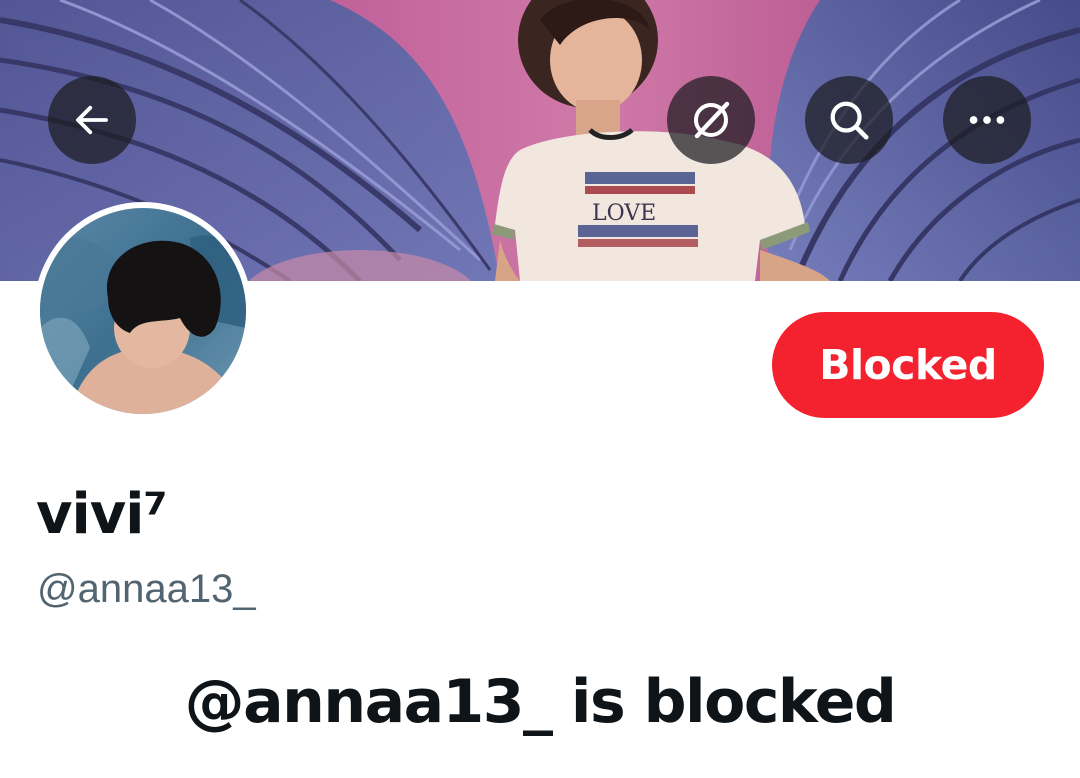 The image size is (1080, 778). What do you see at coordinates (143, 311) in the screenshot?
I see `profile-avatar` at bounding box center [143, 311].